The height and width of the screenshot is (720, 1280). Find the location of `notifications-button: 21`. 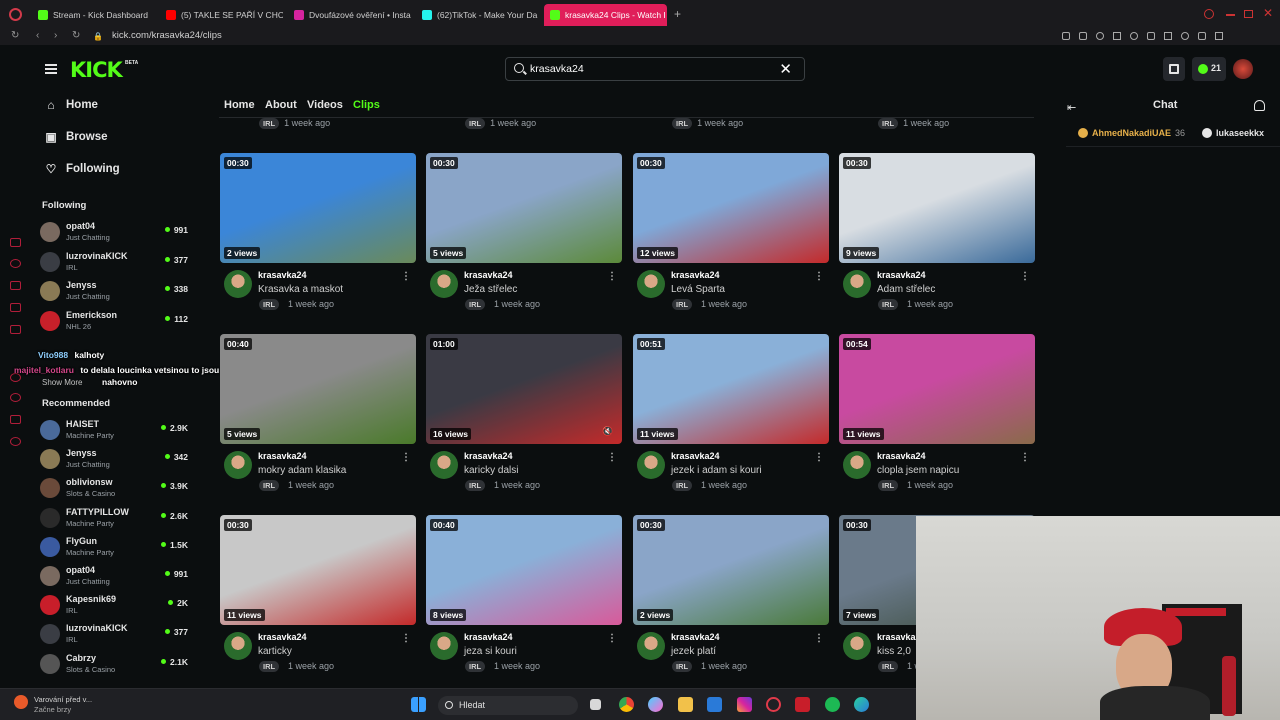

notifications-button: 21 is located at coordinates (1209, 69).